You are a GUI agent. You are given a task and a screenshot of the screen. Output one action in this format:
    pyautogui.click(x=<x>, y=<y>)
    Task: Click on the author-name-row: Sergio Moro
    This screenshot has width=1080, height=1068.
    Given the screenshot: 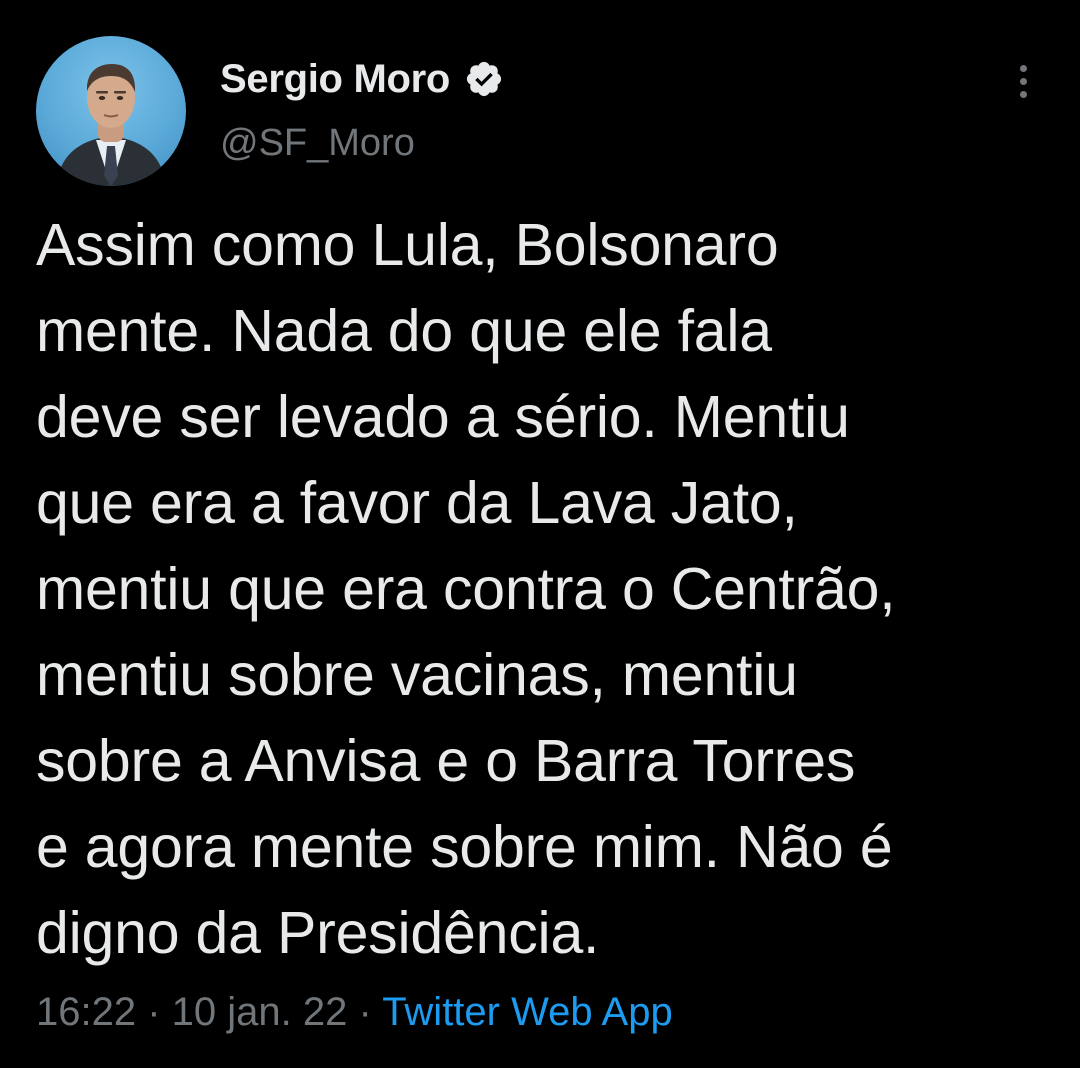 What is the action you would take?
    pyautogui.click(x=362, y=79)
    